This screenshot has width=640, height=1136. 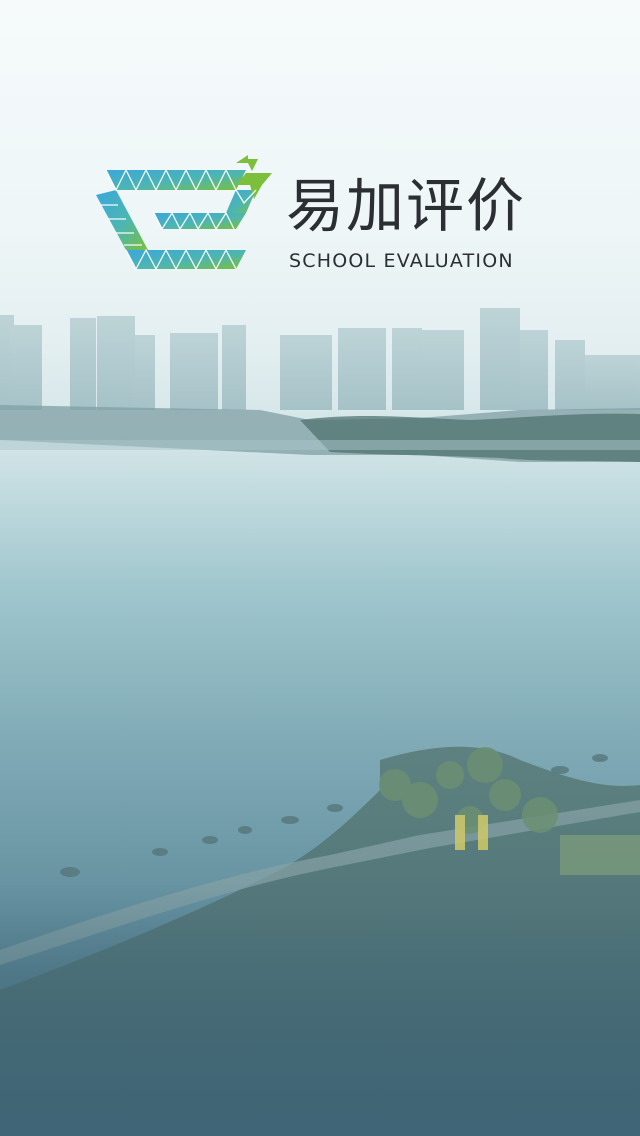 I want to click on logo-icon, so click(x=184, y=213).